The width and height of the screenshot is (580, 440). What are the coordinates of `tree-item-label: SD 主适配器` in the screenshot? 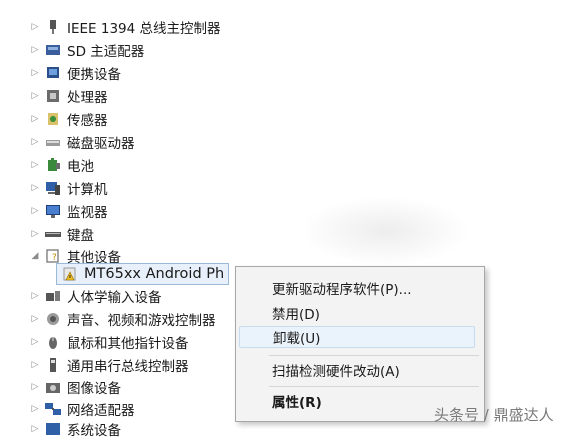 It's located at (106, 52).